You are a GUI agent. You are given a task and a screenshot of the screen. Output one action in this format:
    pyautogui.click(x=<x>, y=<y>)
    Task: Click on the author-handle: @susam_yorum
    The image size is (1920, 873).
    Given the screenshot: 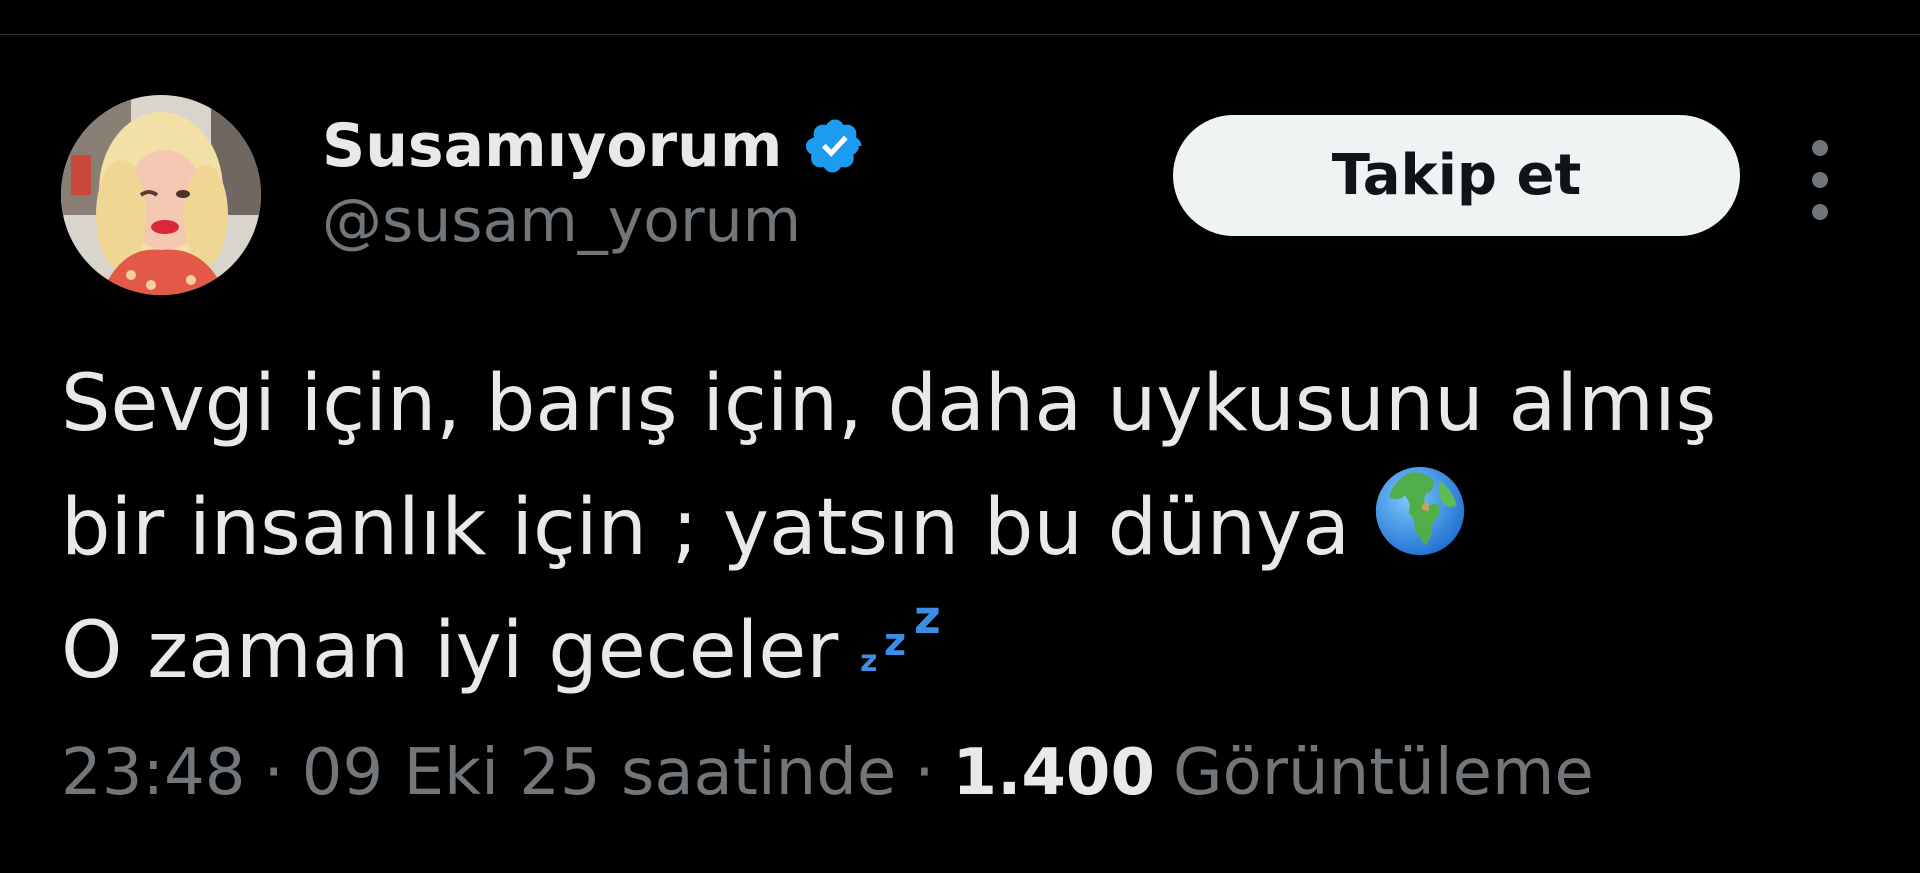 What is the action you would take?
    pyautogui.click(x=594, y=221)
    